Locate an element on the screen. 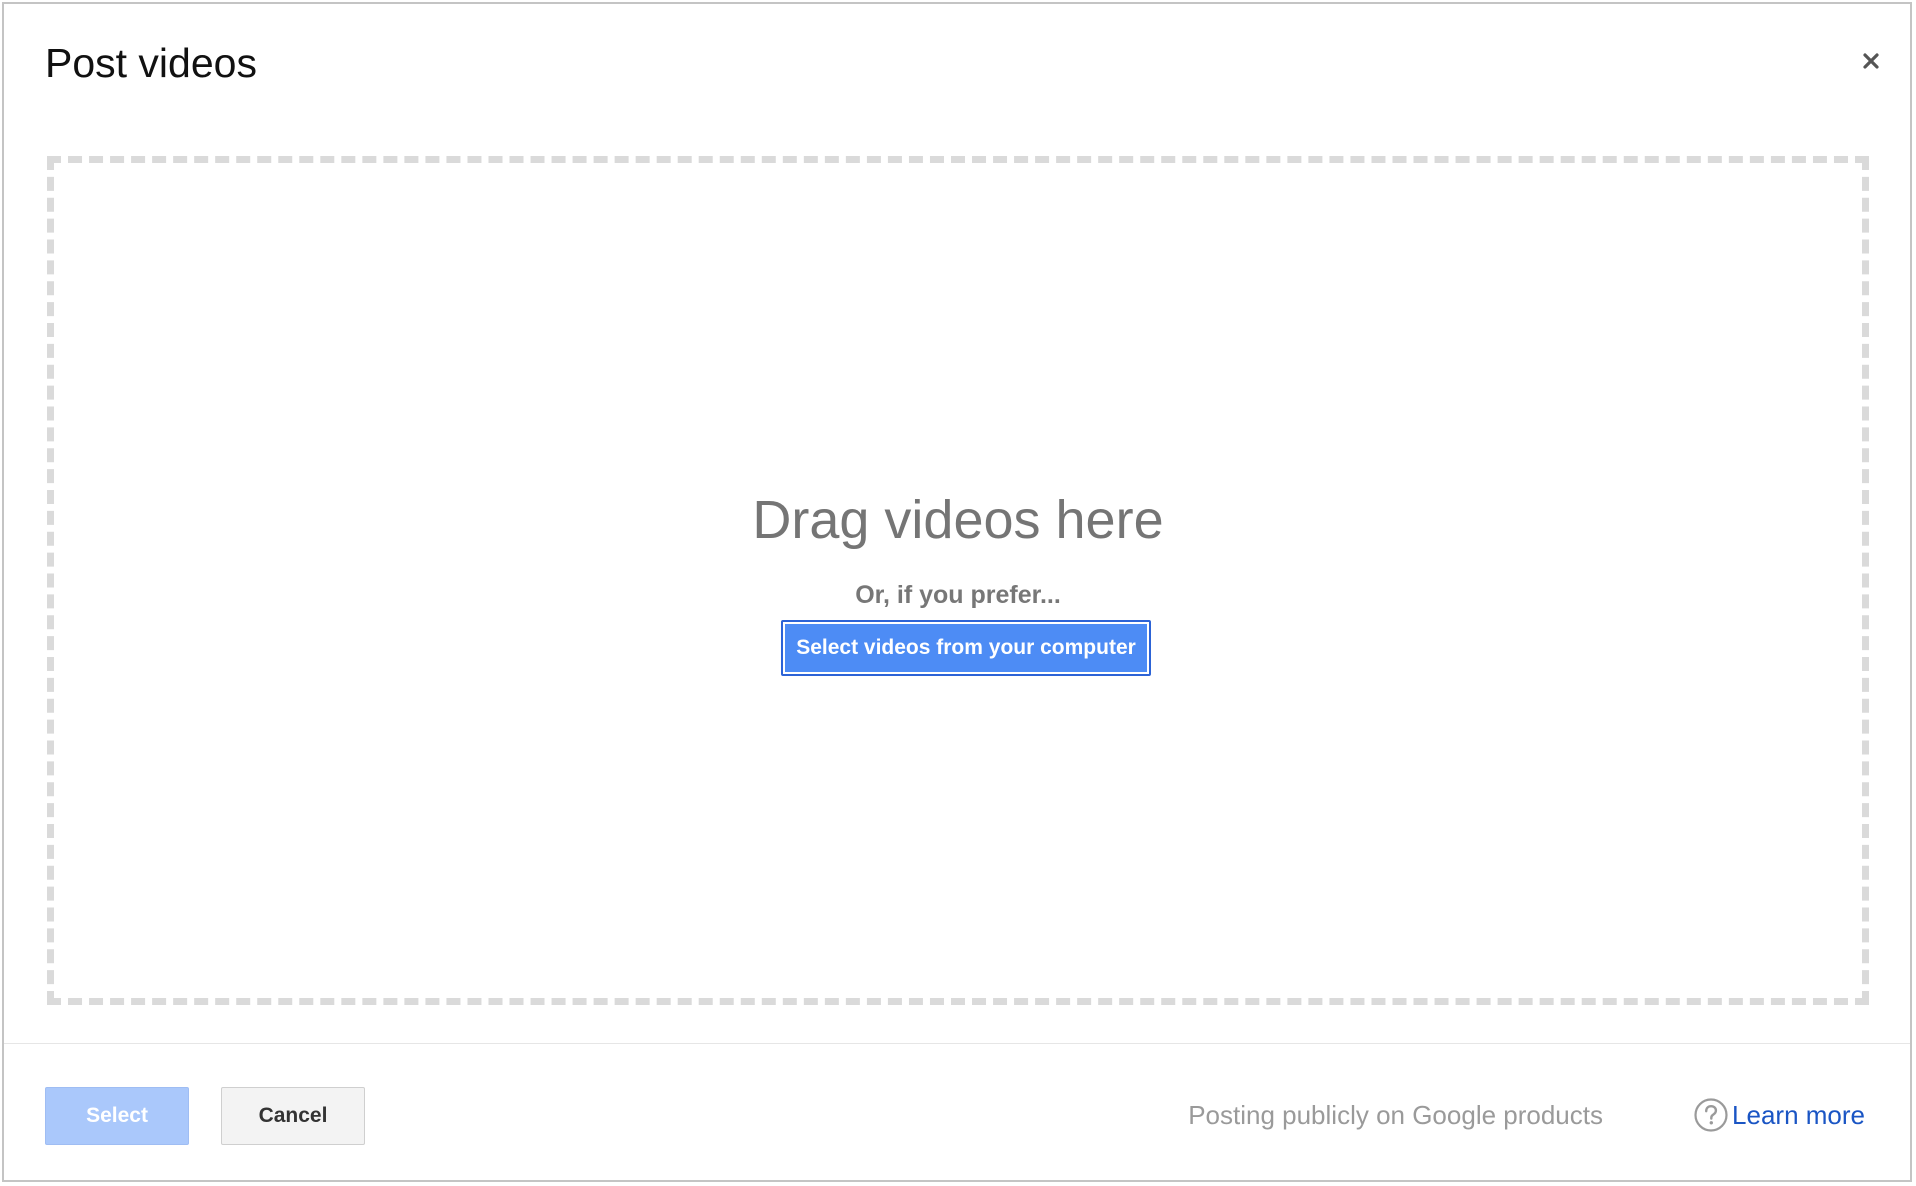 Image resolution: width=1916 pixels, height=1186 pixels. select-button: Select is located at coordinates (117, 1116).